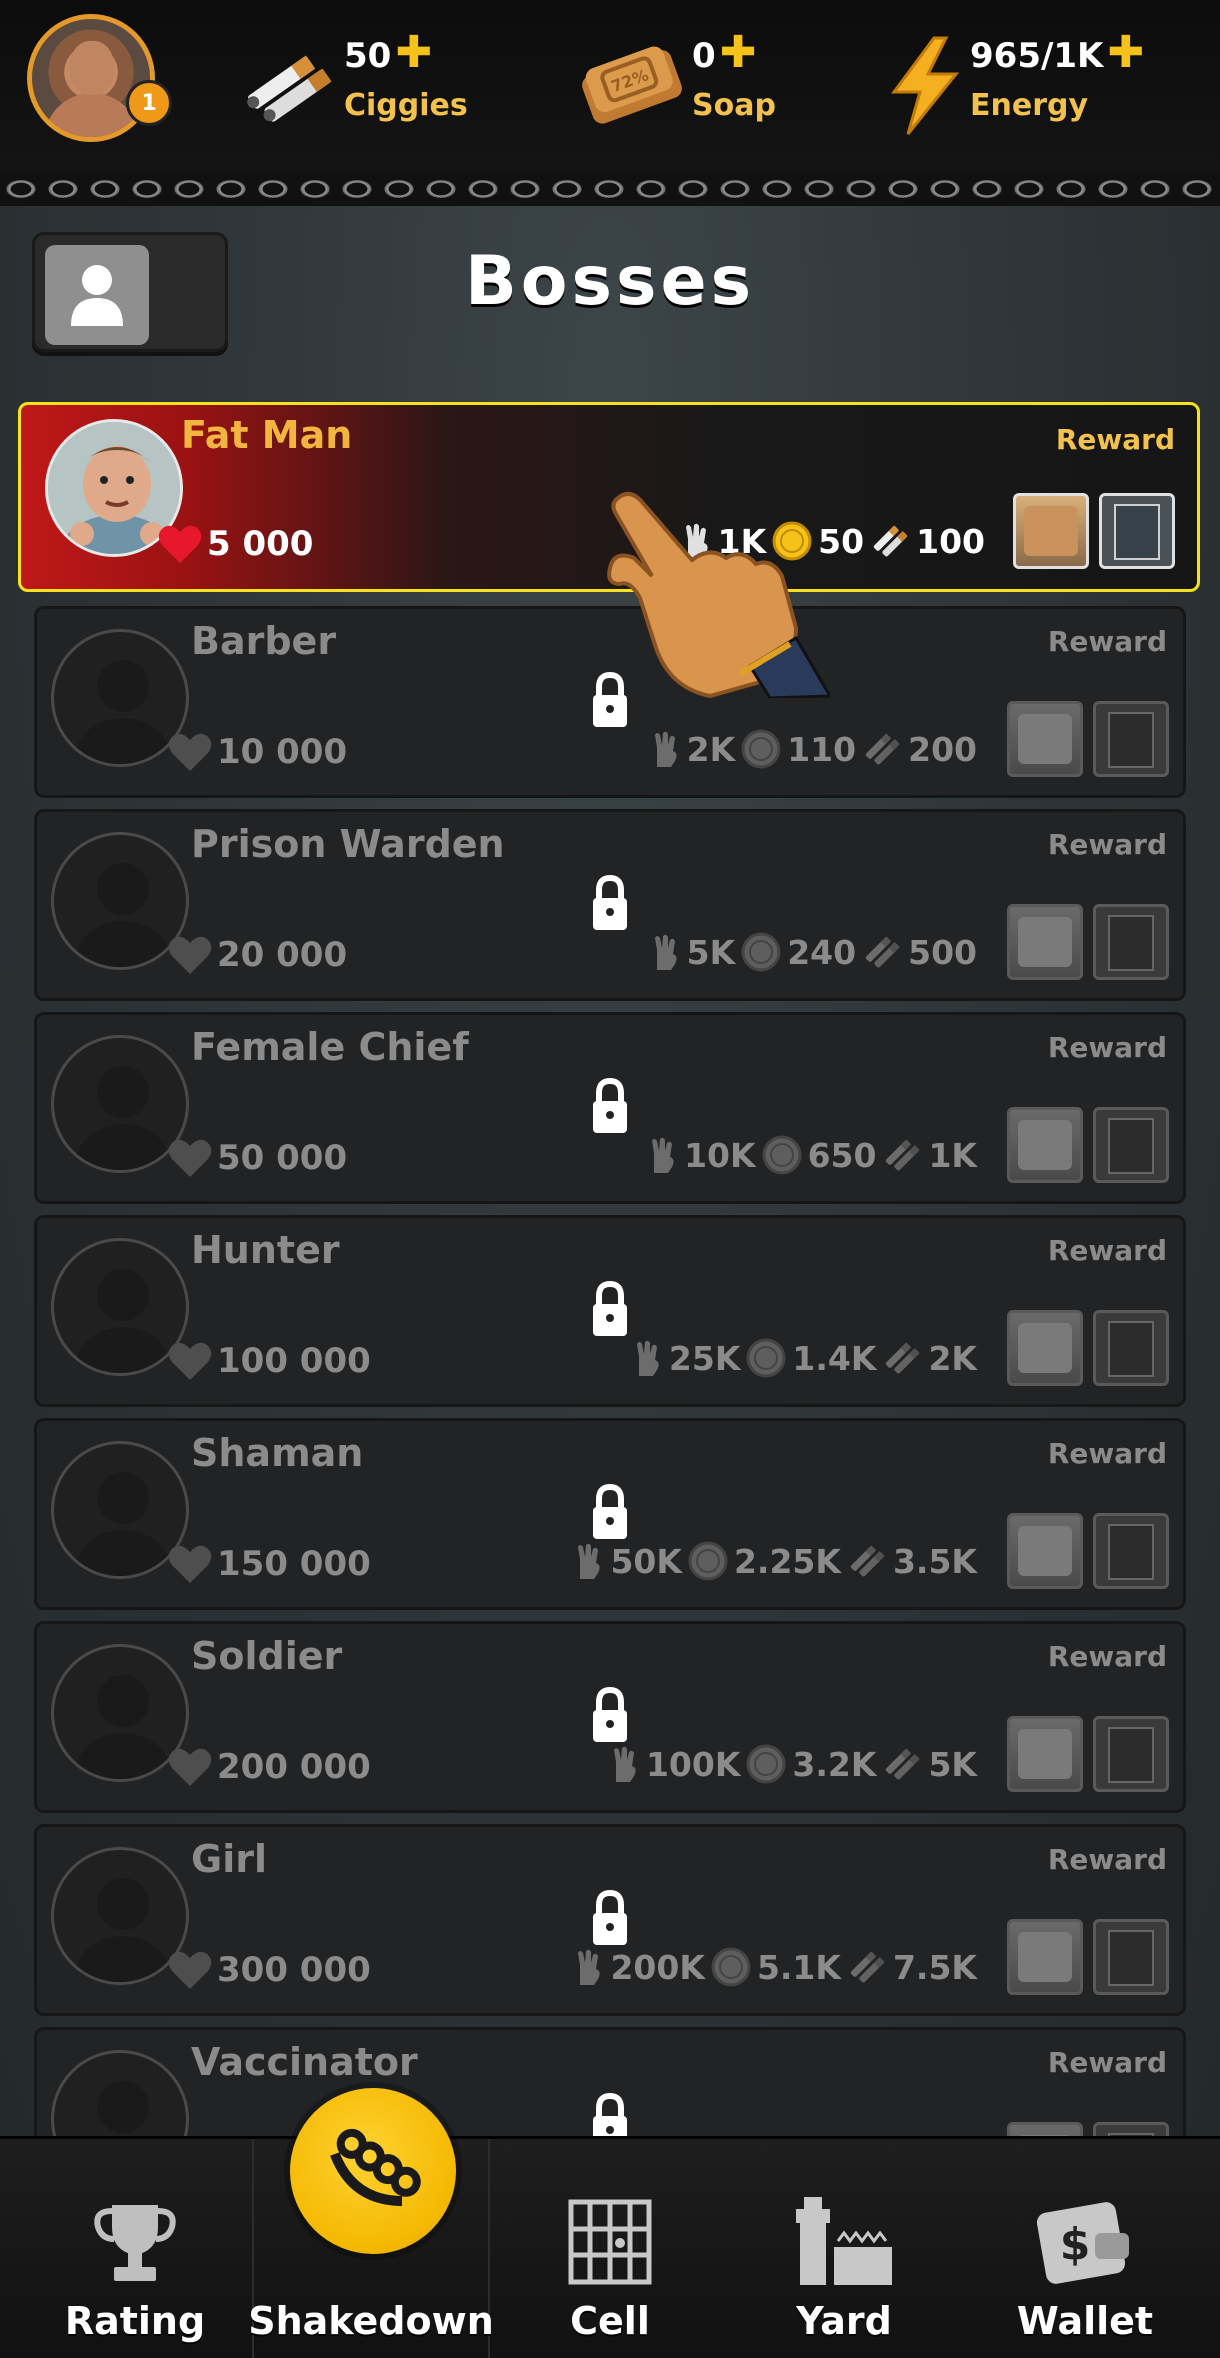  What do you see at coordinates (368, 56) in the screenshot?
I see `ciggies-value: 50` at bounding box center [368, 56].